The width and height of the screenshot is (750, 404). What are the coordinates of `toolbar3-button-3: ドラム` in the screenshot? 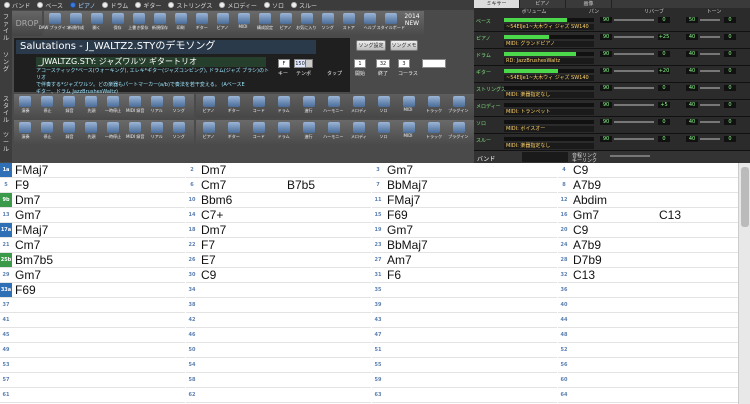 It's located at (283, 106).